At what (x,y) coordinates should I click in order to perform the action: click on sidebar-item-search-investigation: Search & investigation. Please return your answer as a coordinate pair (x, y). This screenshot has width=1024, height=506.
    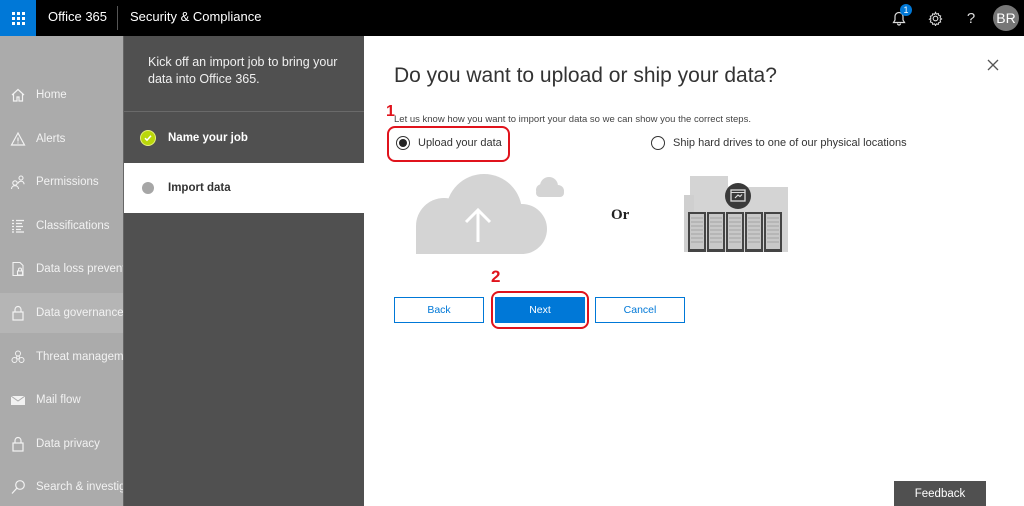
    Looking at the image, I should click on (61, 486).